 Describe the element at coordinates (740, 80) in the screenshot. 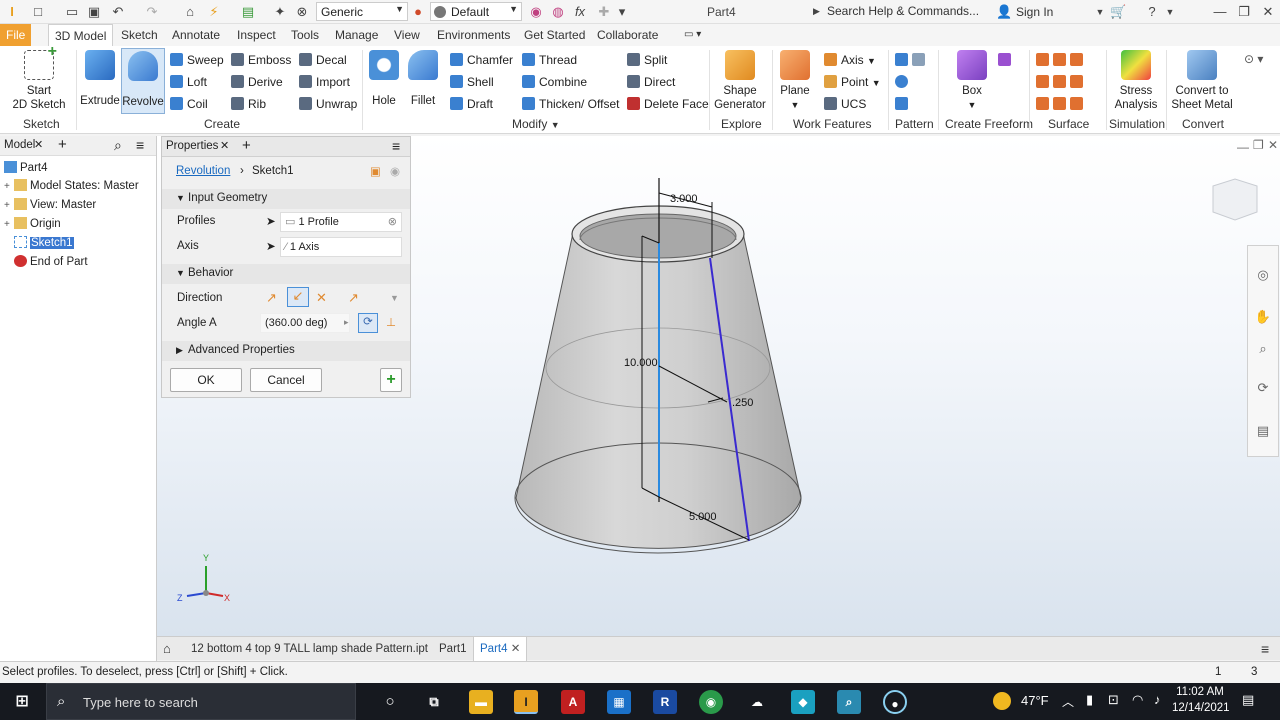

I see `shape-generator-button: Shape Generator` at that location.